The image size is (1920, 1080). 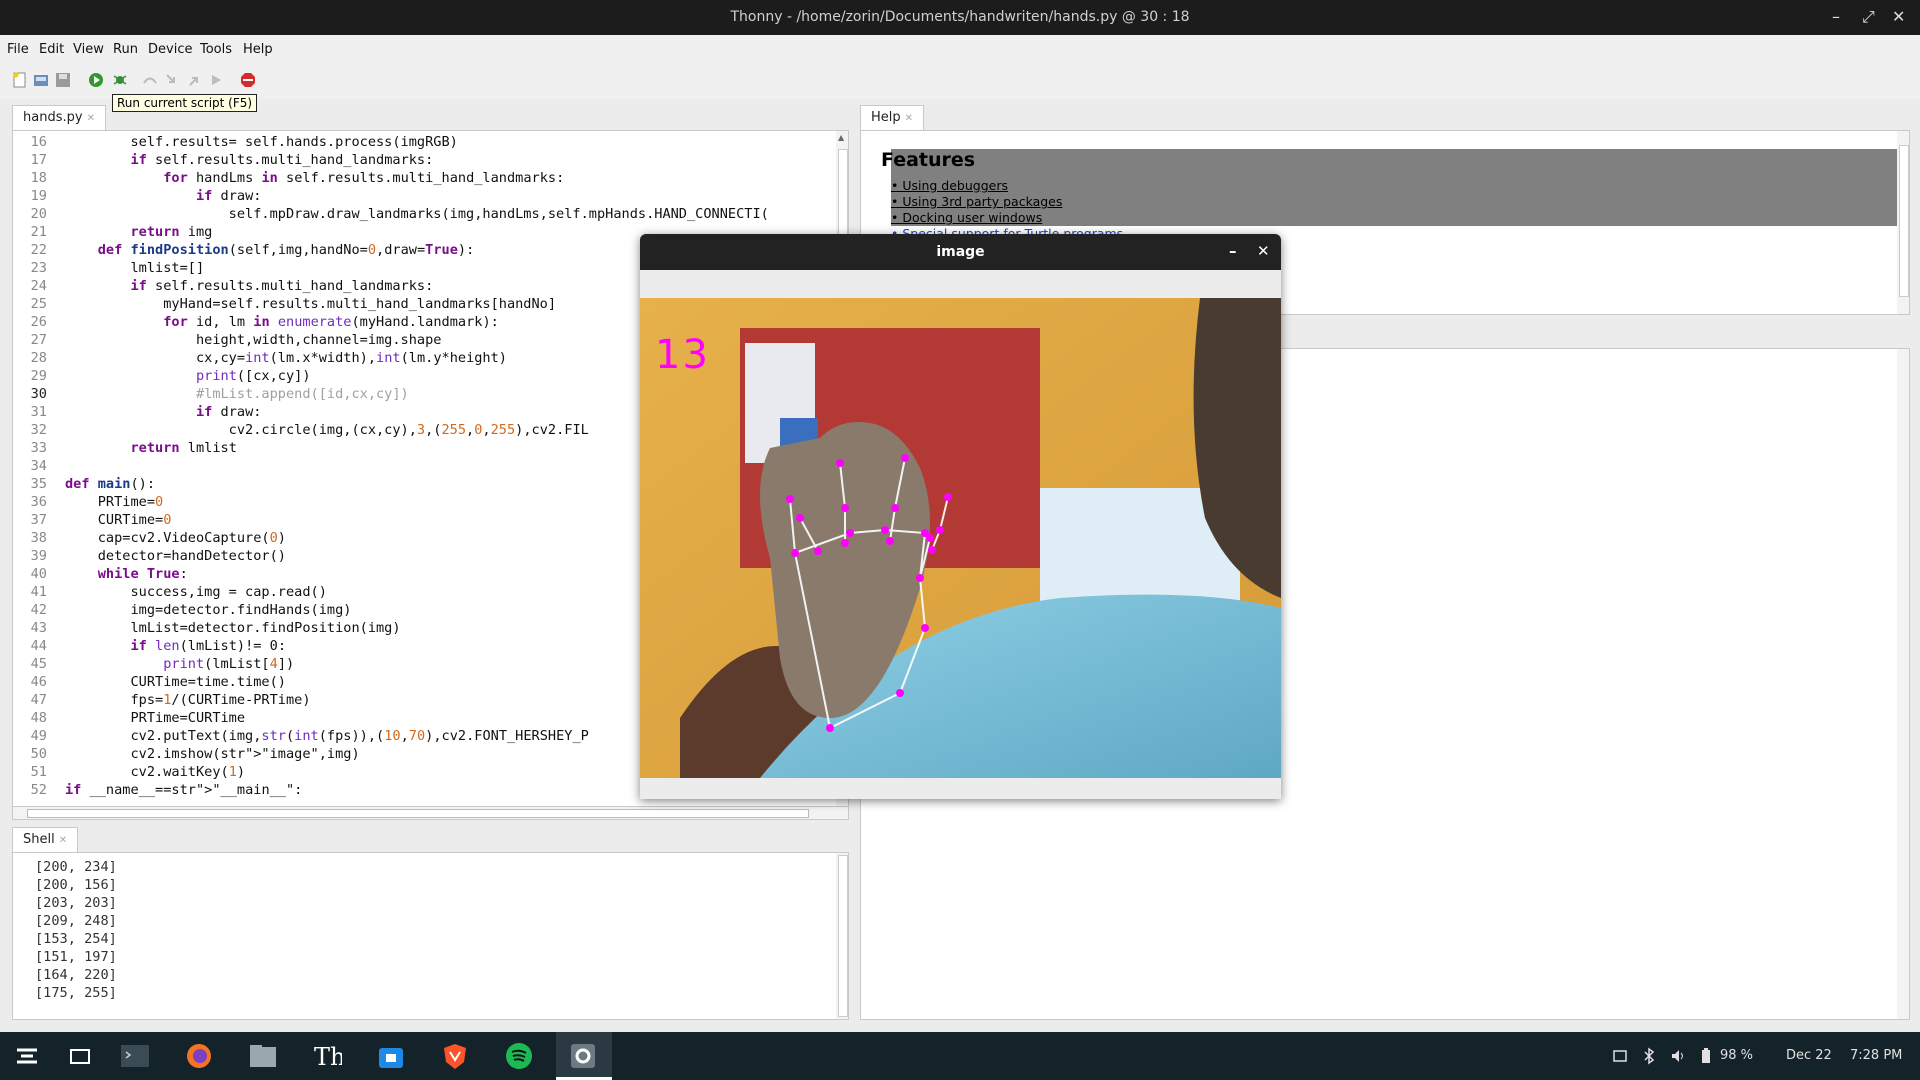 I want to click on code-text: cv2.waitKey(1), so click(x=155, y=772).